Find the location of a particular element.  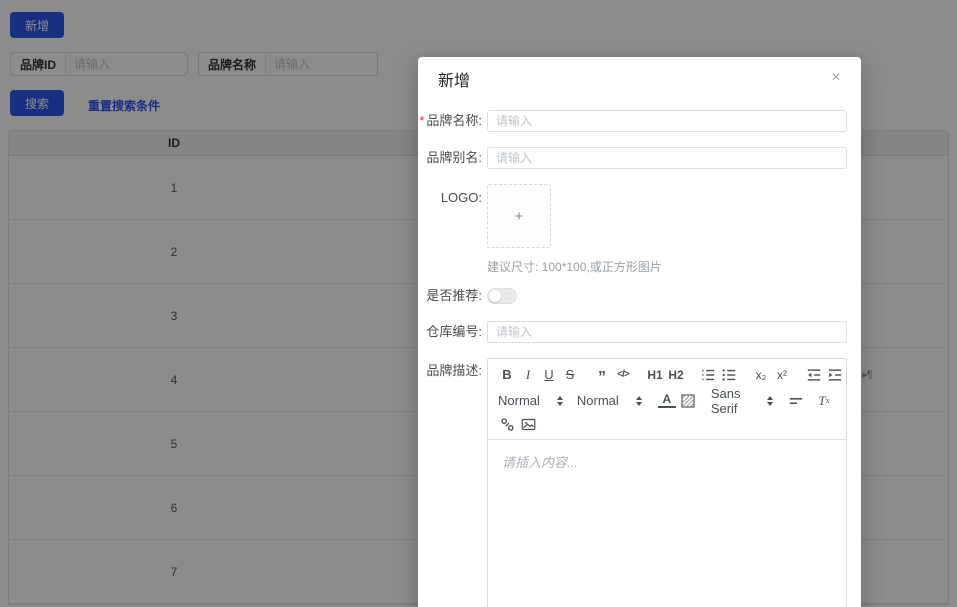

description-label: 品牌描述: is located at coordinates (454, 370).